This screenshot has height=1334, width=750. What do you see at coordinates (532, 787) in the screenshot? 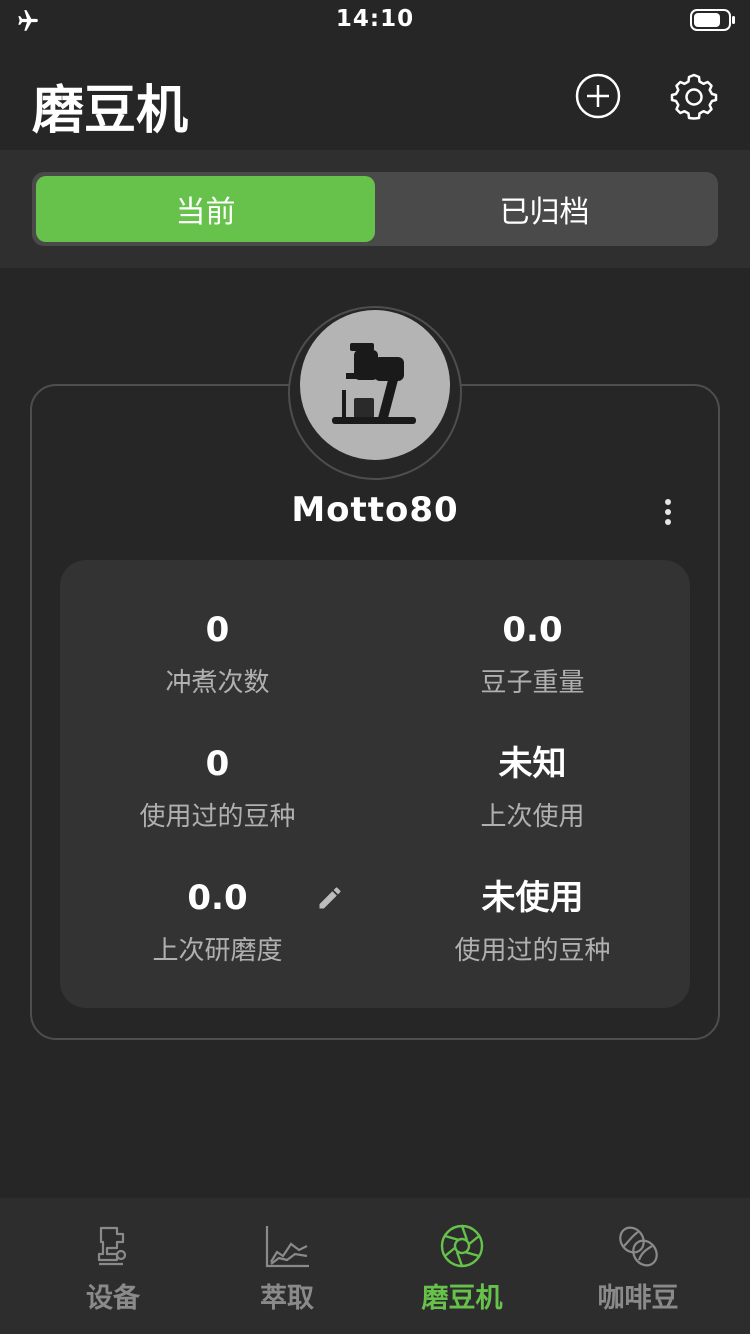
I see `stat-last-used: 未知 上次使用` at bounding box center [532, 787].